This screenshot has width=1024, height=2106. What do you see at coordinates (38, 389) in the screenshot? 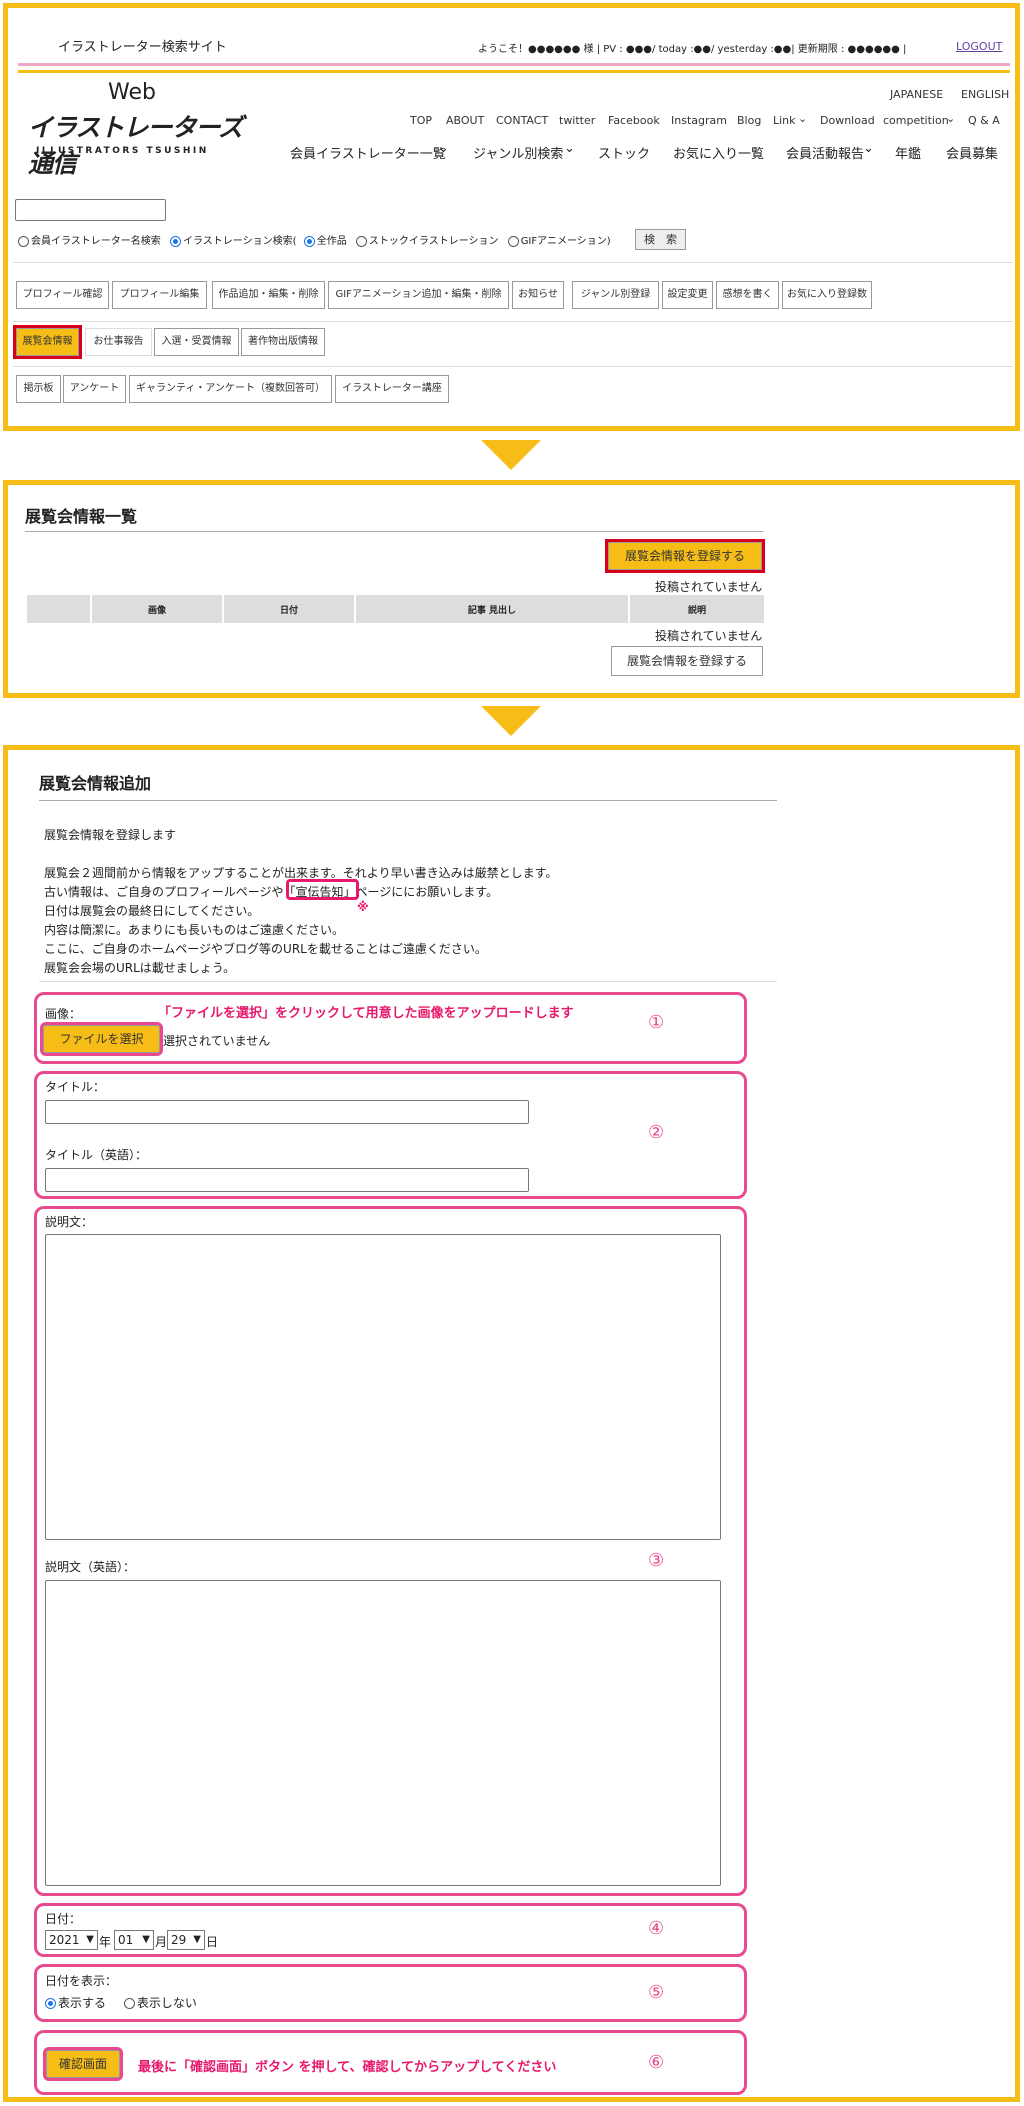
I see `btn-board: 掲示板` at bounding box center [38, 389].